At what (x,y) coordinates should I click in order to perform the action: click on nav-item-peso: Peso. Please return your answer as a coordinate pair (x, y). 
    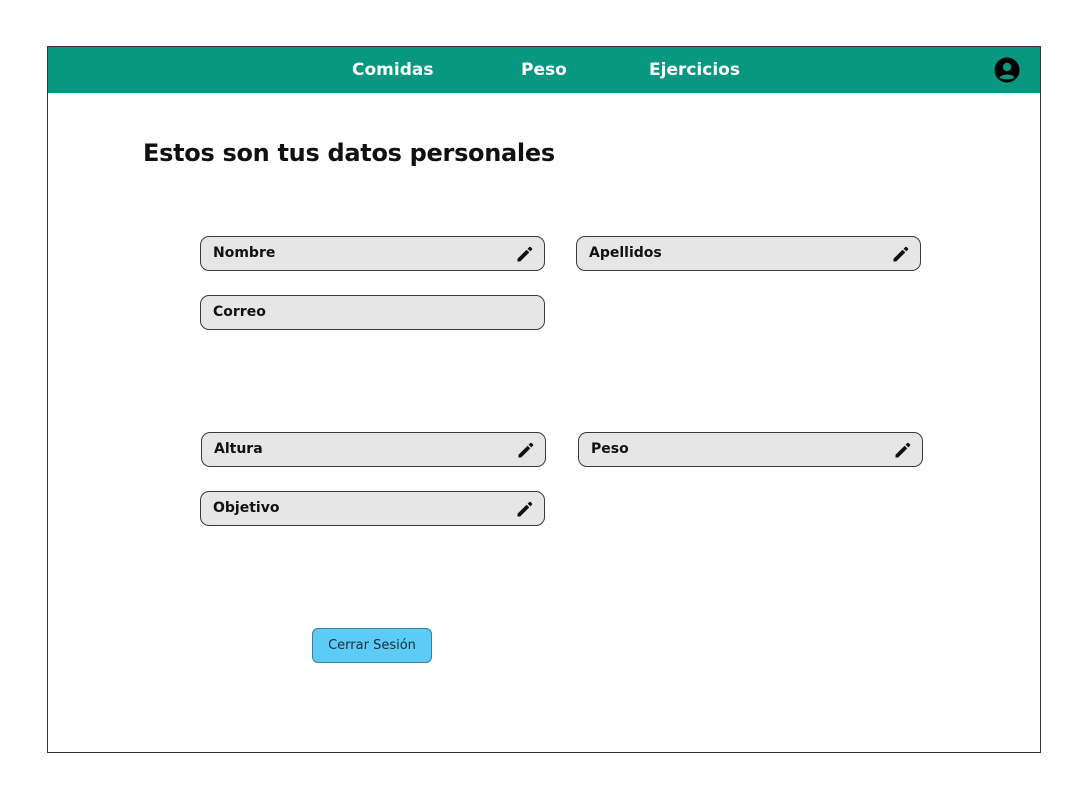
    Looking at the image, I should click on (544, 70).